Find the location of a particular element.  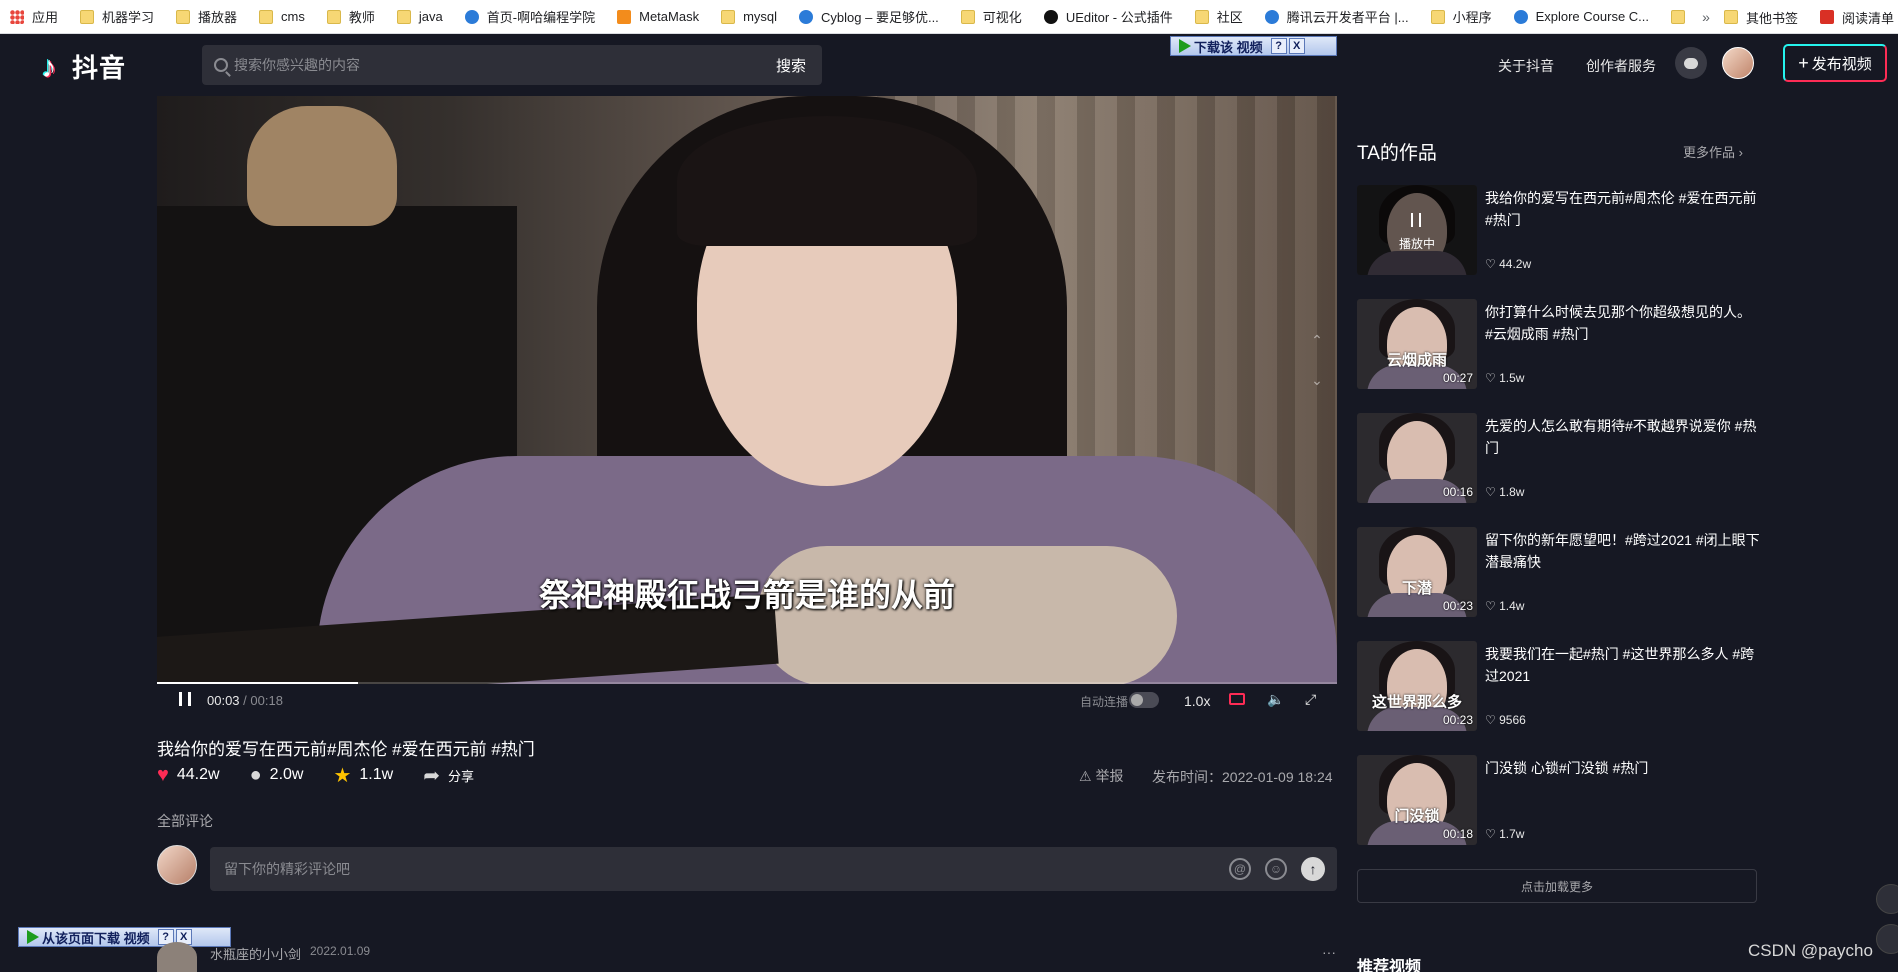

bookmark-item: cms is located at coordinates (282, 16).